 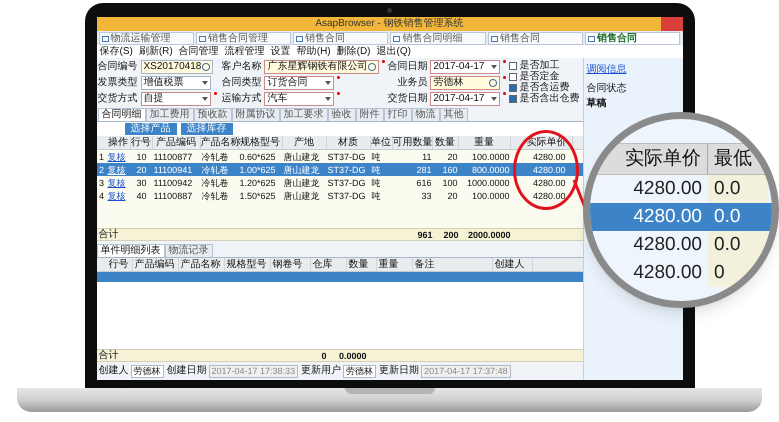 What do you see at coordinates (299, 99) in the screenshot?
I see `input-field: 汽车` at bounding box center [299, 99].